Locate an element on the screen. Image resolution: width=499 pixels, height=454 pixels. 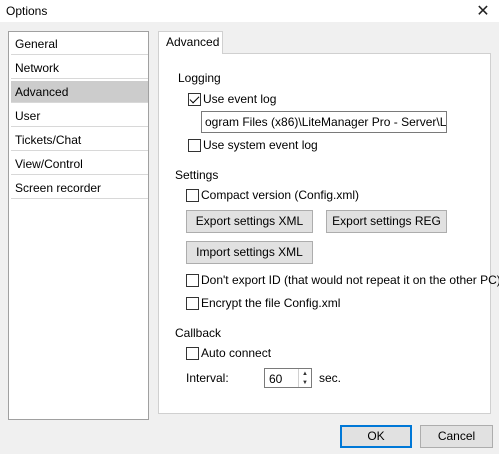
use-event-log-label: Use event log is located at coordinates (240, 99).